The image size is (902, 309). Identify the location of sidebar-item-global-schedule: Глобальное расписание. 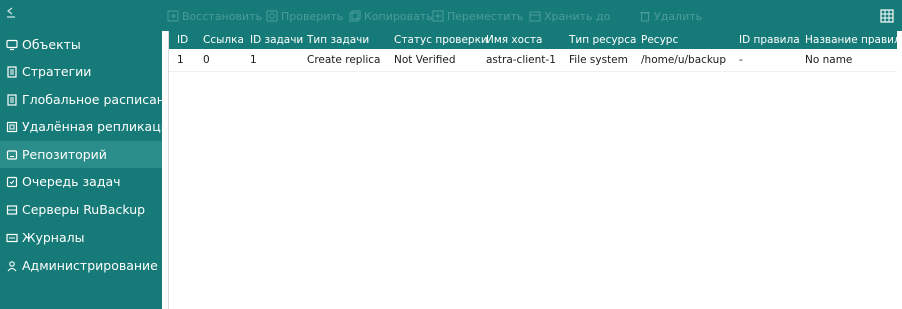
(90, 99).